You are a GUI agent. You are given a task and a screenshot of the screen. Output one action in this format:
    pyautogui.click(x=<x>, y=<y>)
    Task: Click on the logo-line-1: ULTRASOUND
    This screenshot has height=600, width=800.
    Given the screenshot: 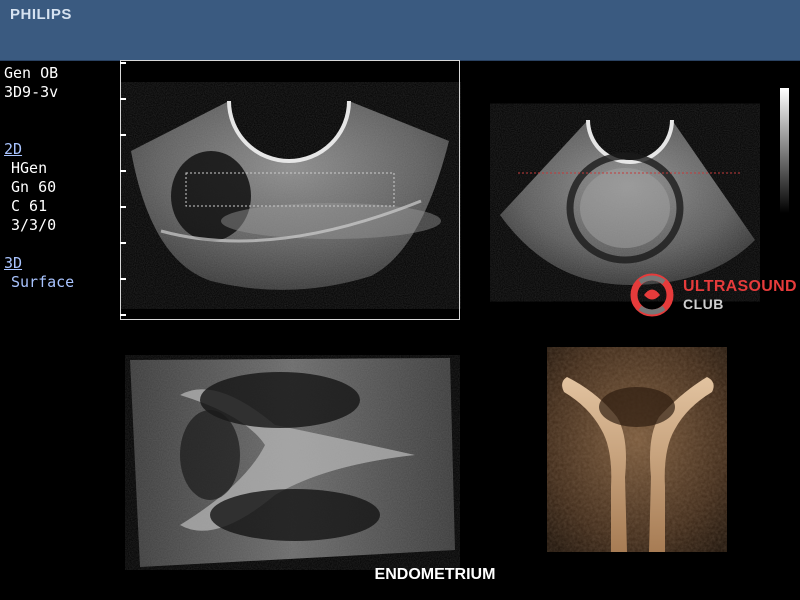 What is the action you would take?
    pyautogui.click(x=740, y=286)
    